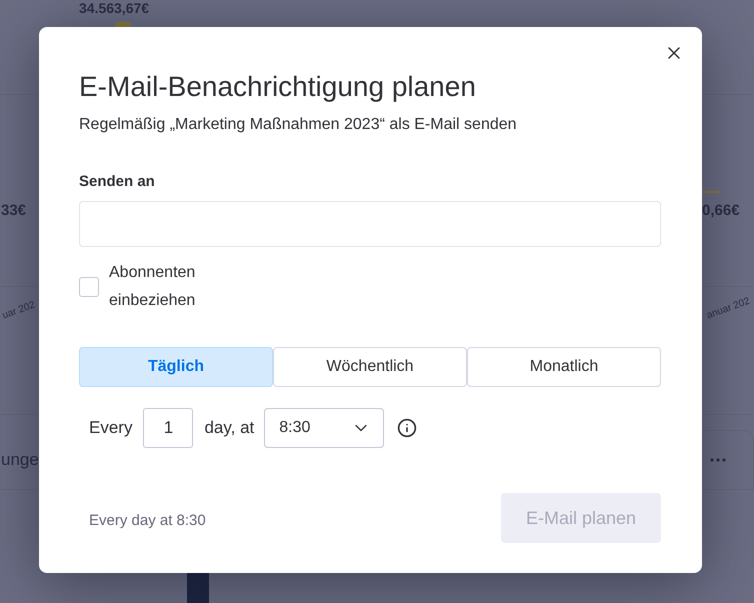  Describe the element at coordinates (564, 367) in the screenshot. I see `frequency-tab: Monatlich` at that location.